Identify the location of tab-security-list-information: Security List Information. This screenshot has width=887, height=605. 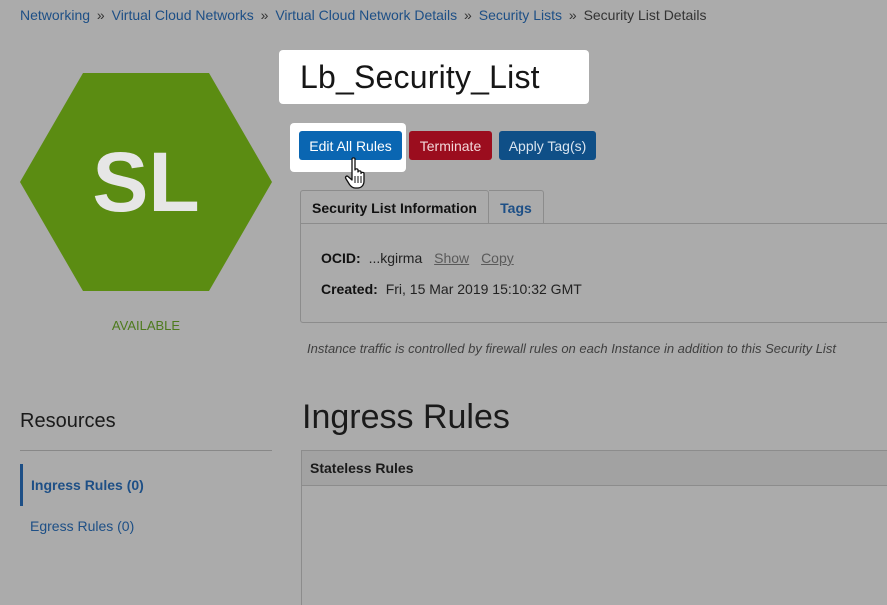
(394, 207).